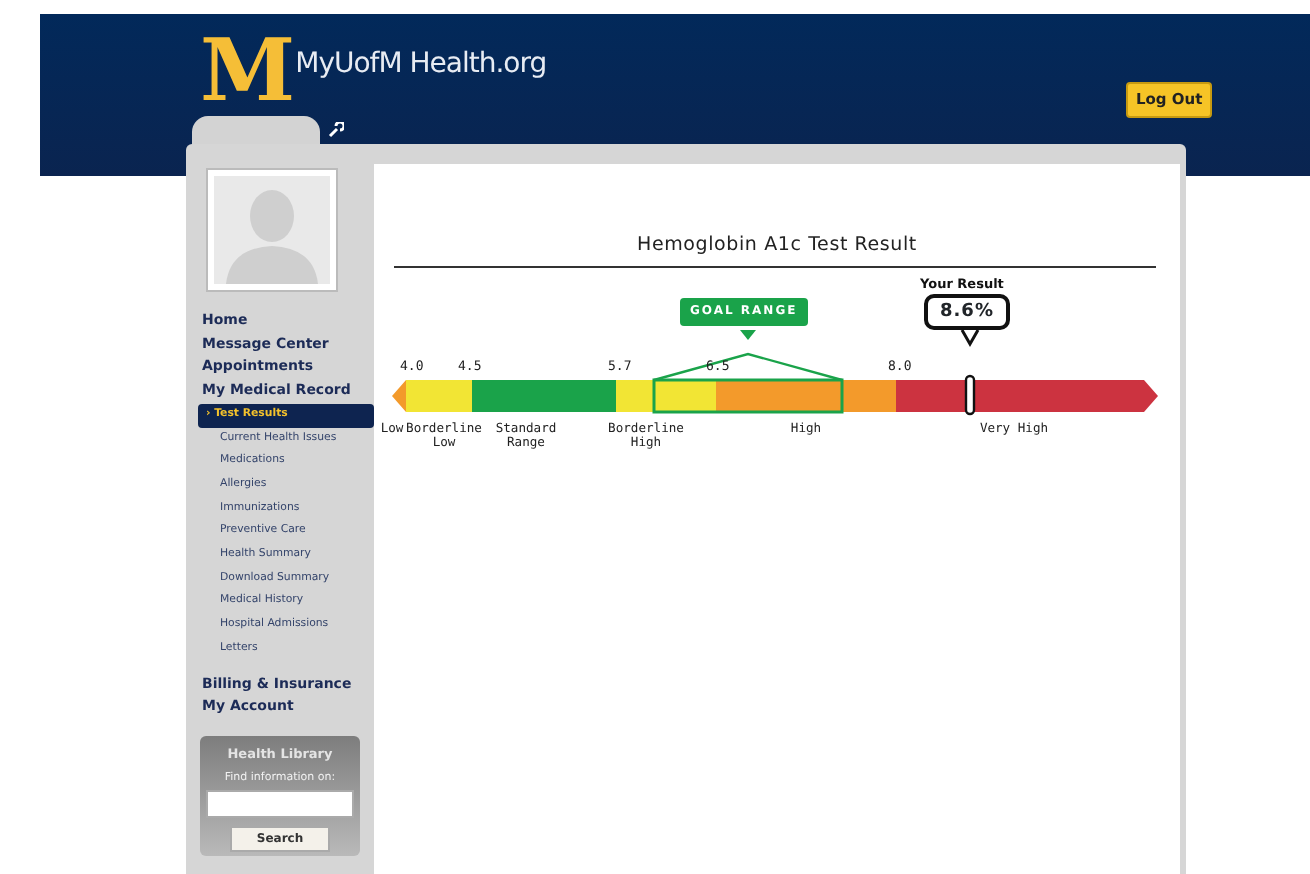 Image resolution: width=1310 pixels, height=874 pixels. What do you see at coordinates (777, 246) in the screenshot?
I see `chart-title: Hemoglobin A1c Test Result` at bounding box center [777, 246].